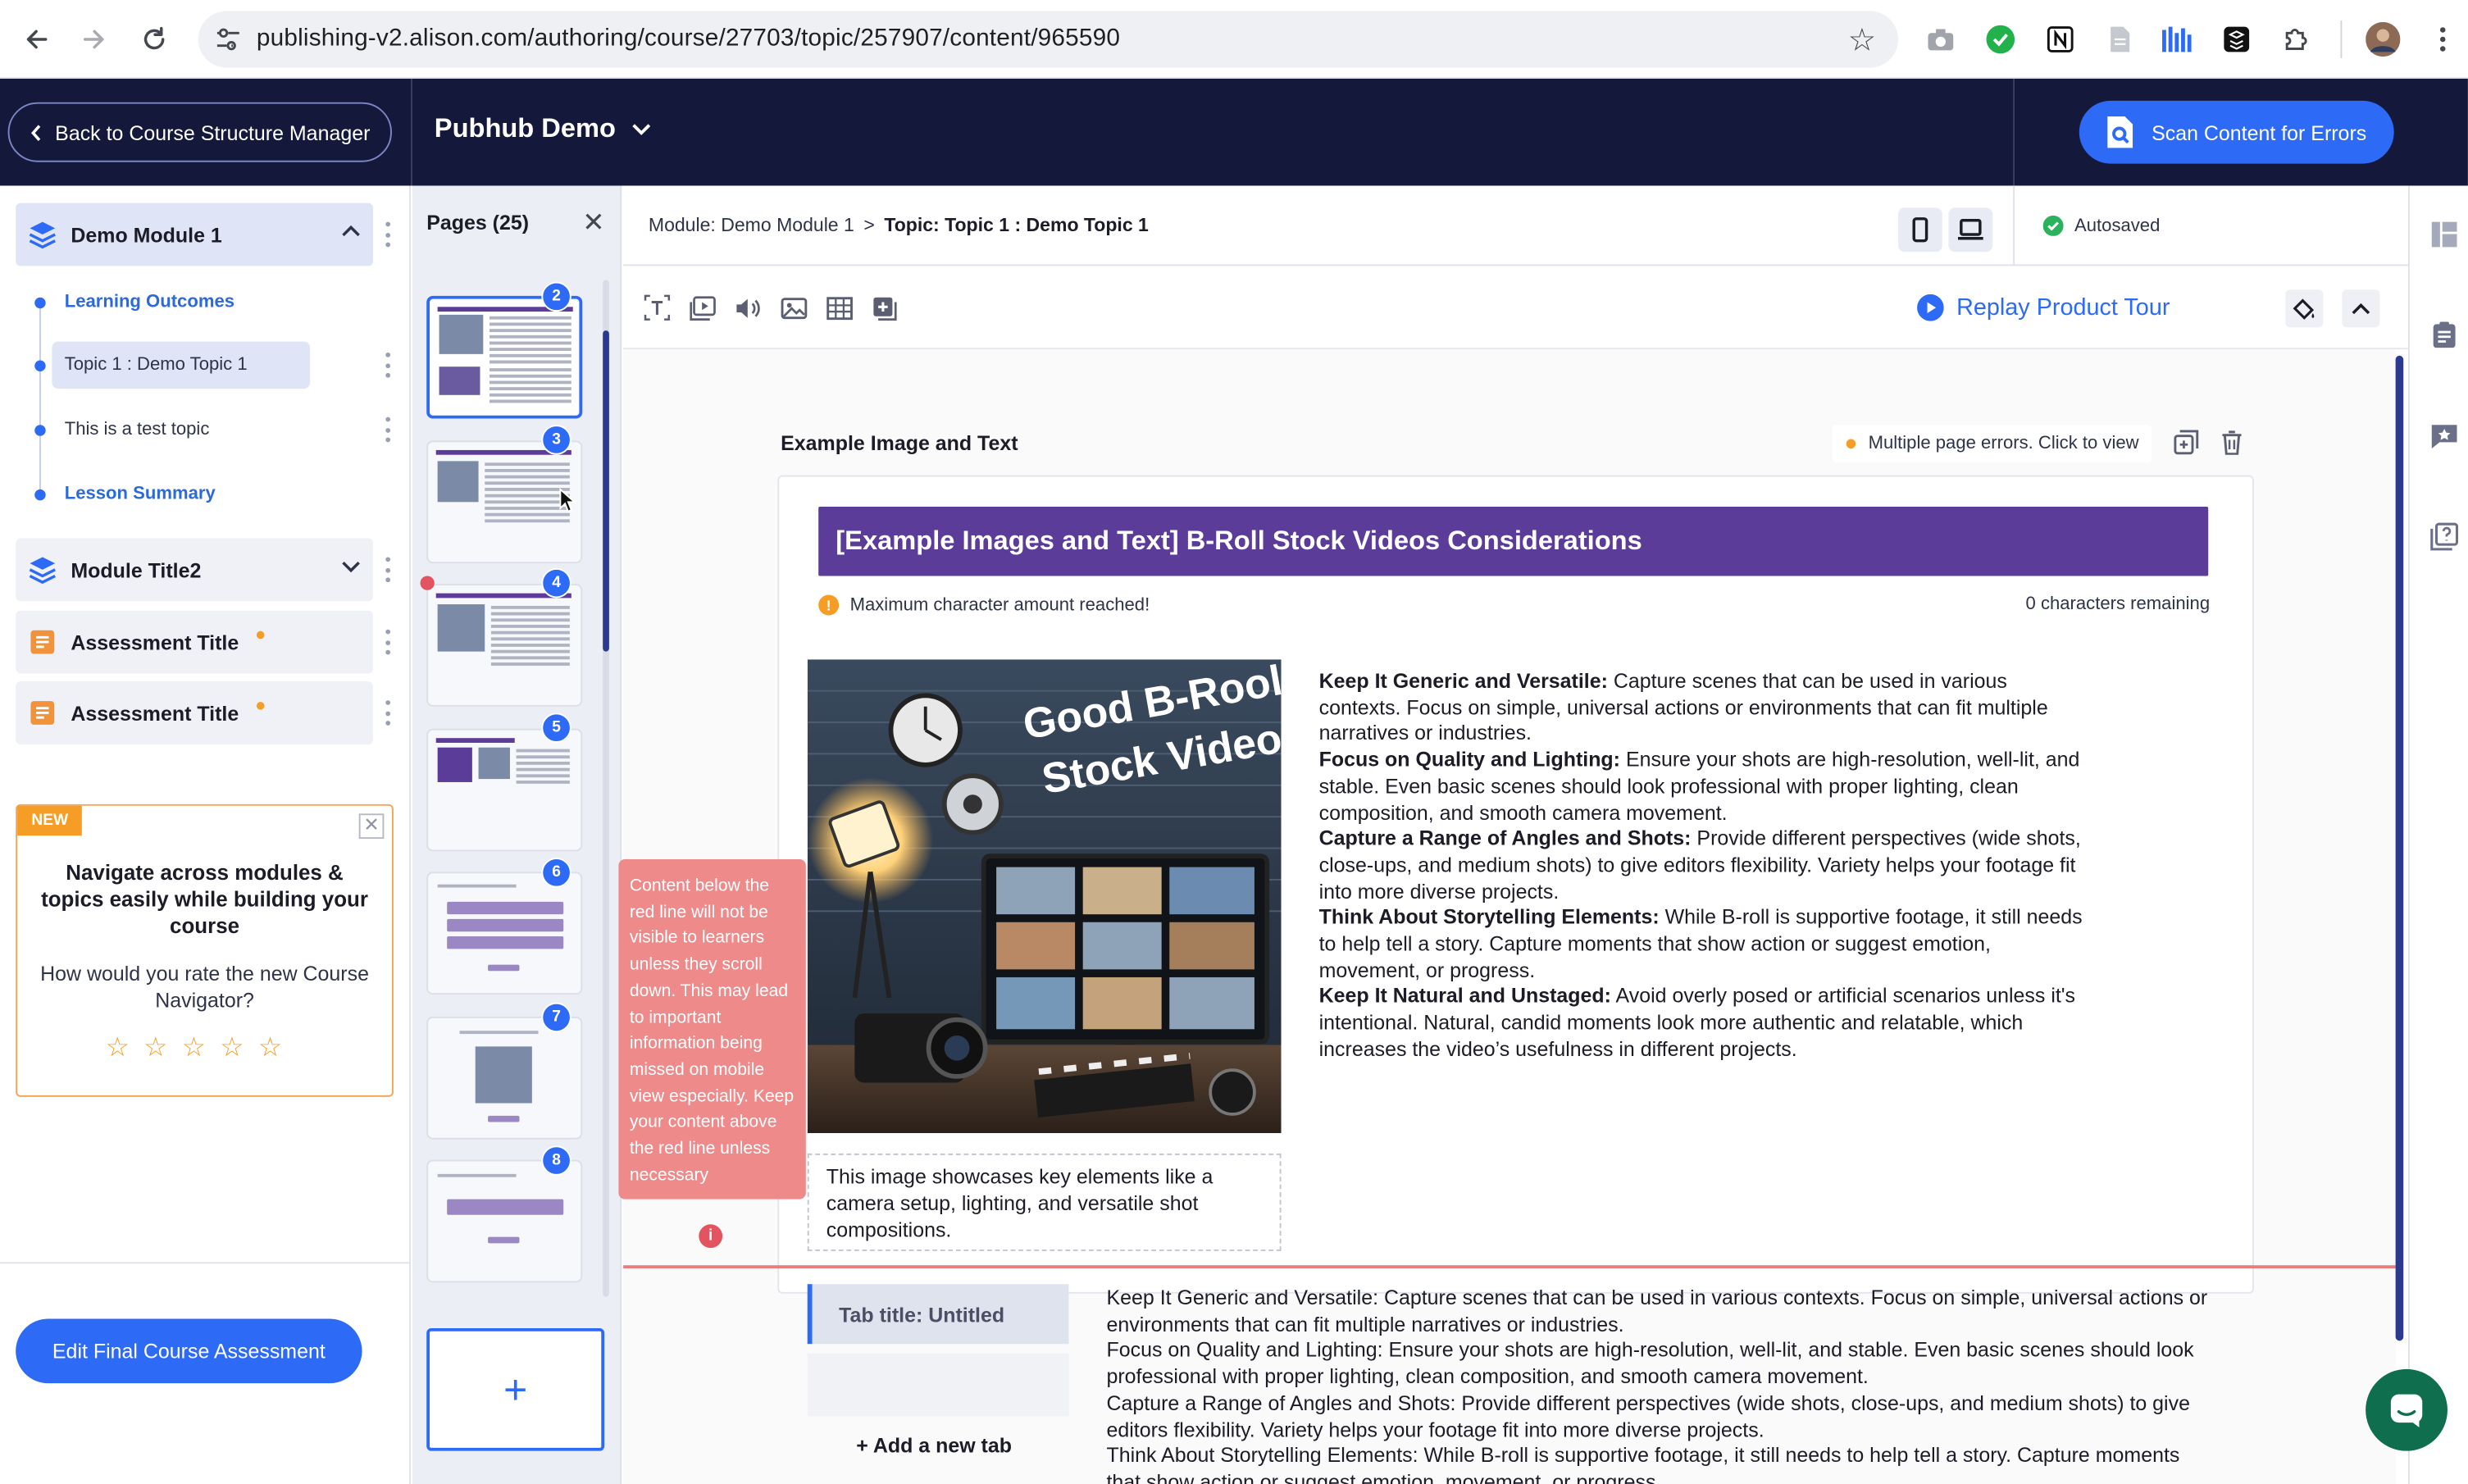 This screenshot has width=2468, height=1484. I want to click on pages-scrollbar, so click(606, 788).